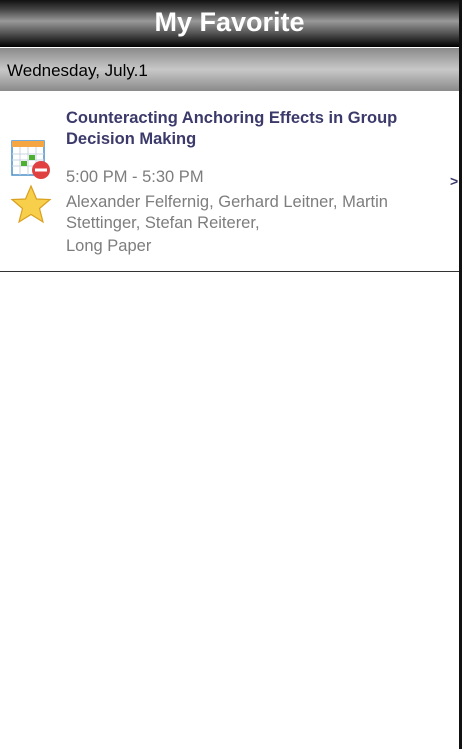 The image size is (462, 749). I want to click on session-type: Long Paper, so click(109, 246).